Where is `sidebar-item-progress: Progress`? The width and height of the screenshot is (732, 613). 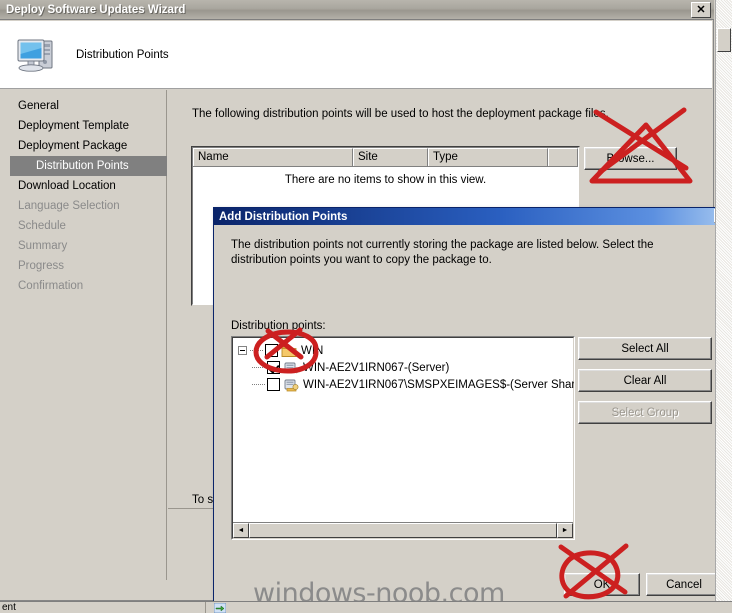 sidebar-item-progress: Progress is located at coordinates (41, 266).